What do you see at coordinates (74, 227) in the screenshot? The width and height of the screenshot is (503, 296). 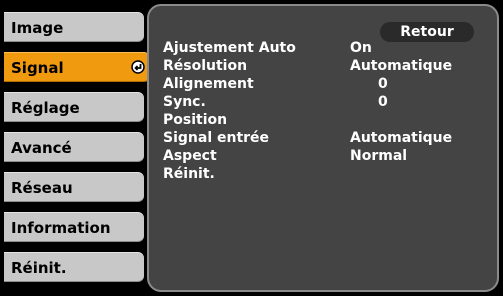 I see `tab-information: Information` at bounding box center [74, 227].